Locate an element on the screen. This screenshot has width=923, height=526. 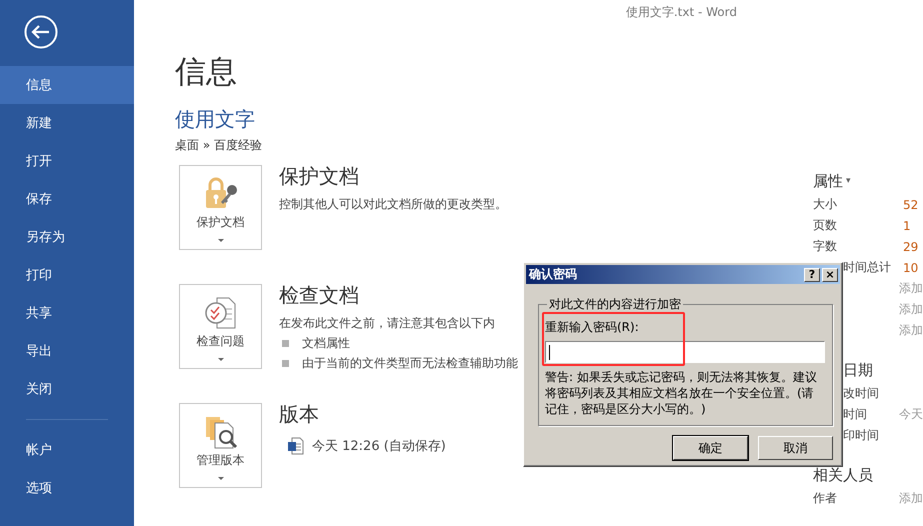
section-title: 版本 is located at coordinates (299, 414).